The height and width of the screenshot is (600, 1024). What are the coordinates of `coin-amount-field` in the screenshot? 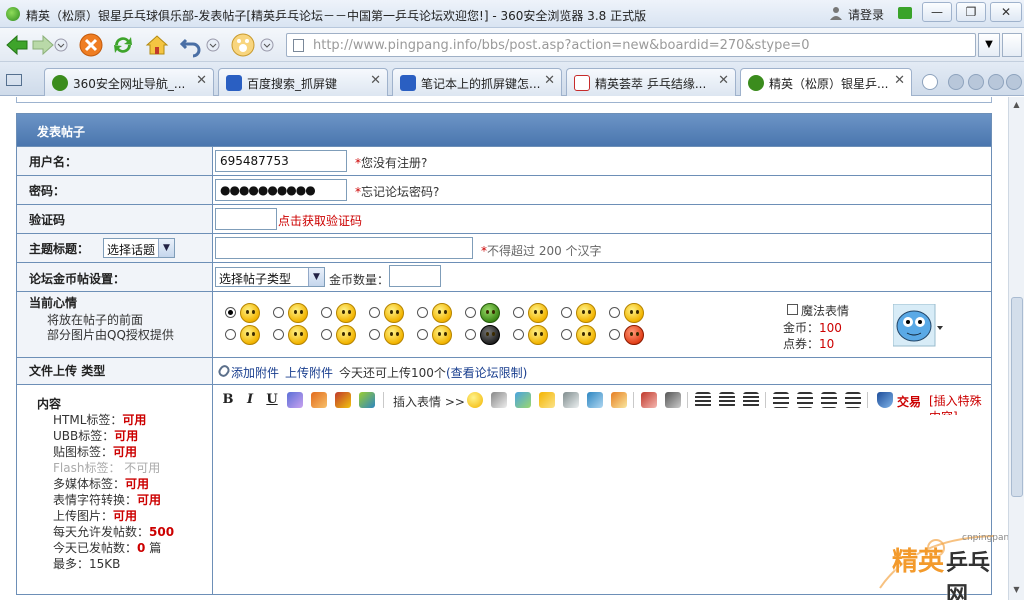 It's located at (415, 276).